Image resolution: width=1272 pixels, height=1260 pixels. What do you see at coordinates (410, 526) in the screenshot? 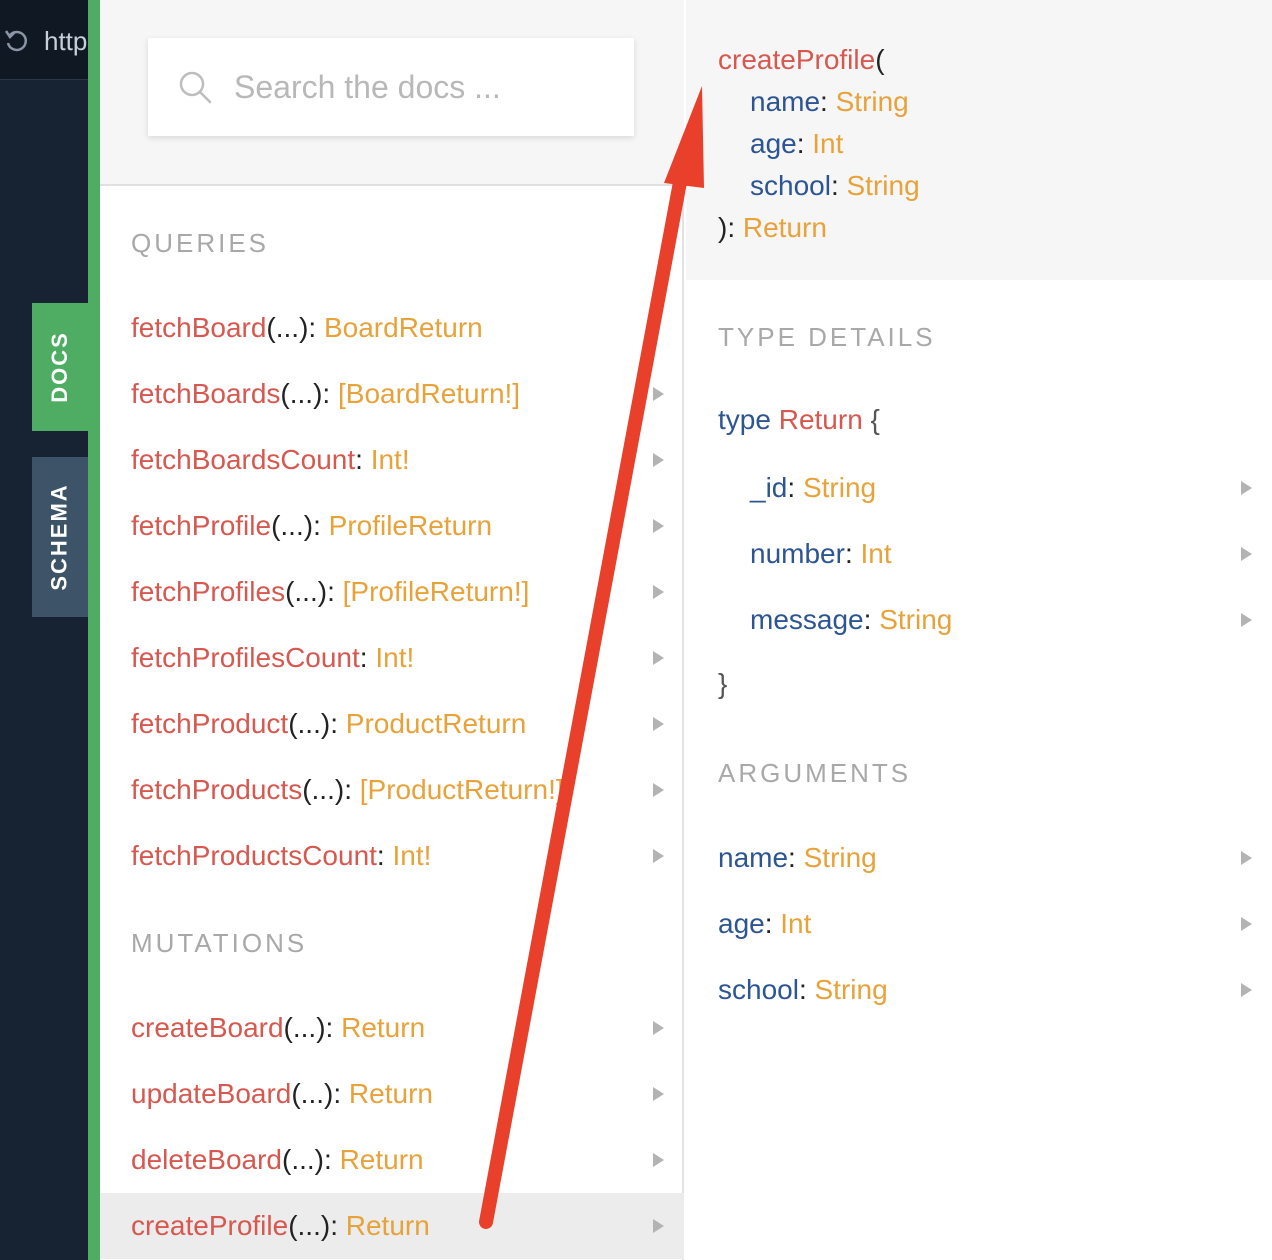
I see `field-return-type: ProfileReturn` at bounding box center [410, 526].